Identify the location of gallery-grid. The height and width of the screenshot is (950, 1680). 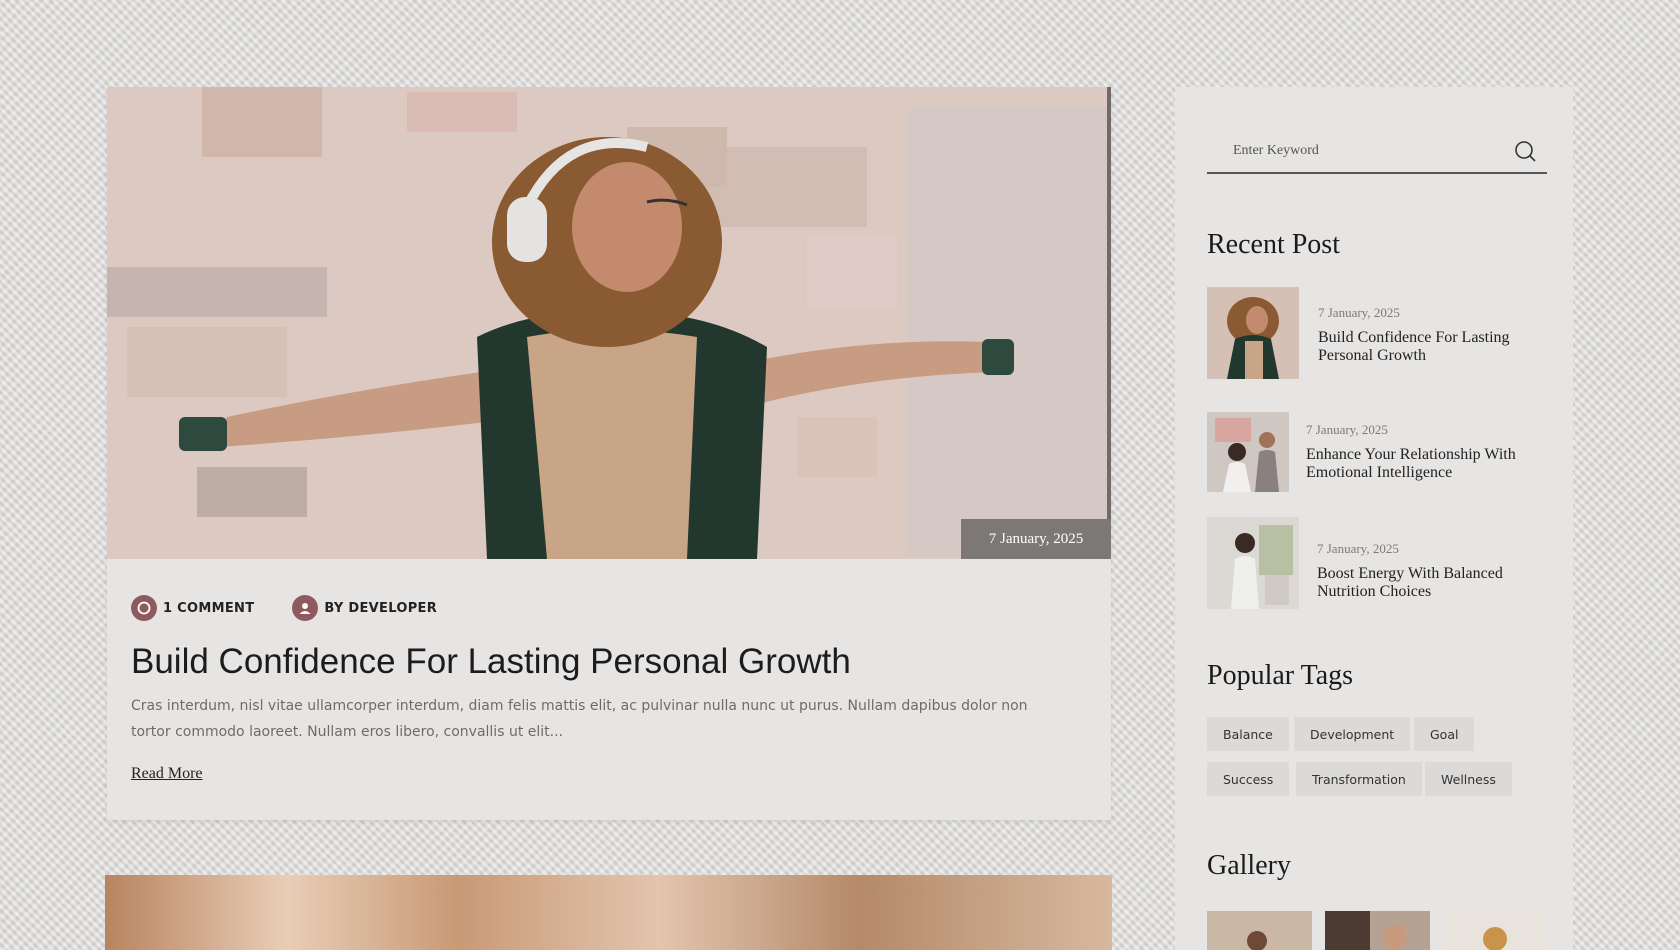
(1377, 930).